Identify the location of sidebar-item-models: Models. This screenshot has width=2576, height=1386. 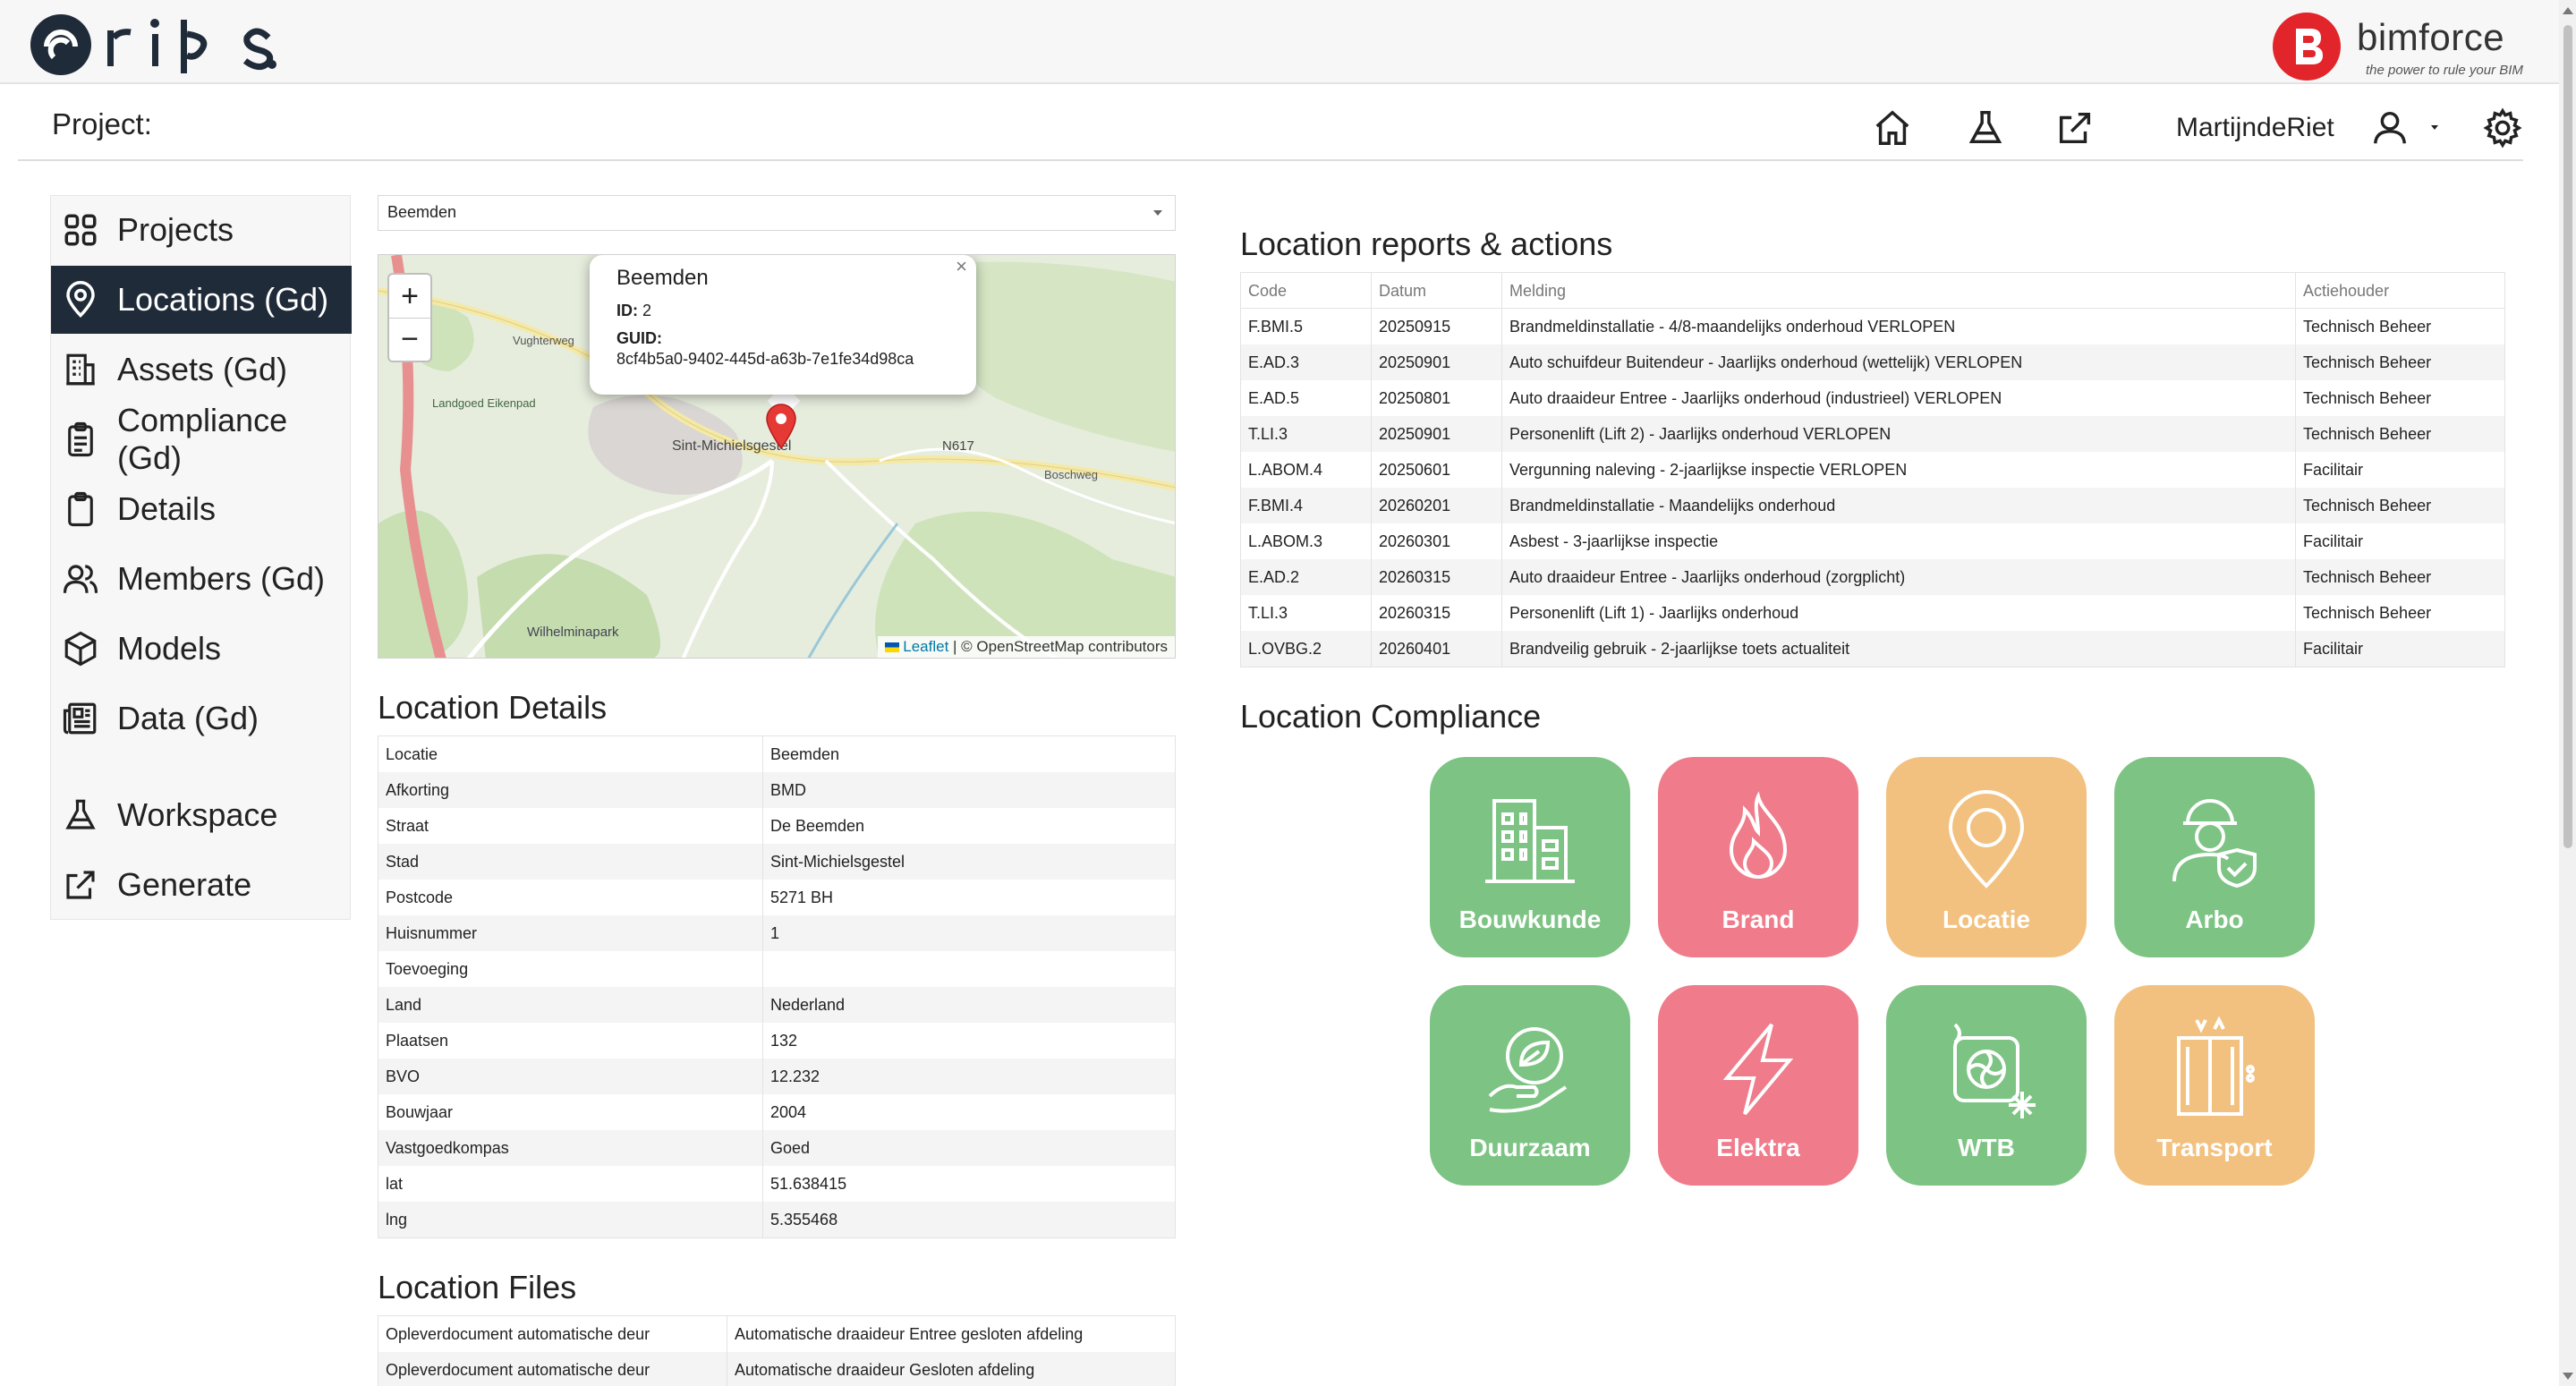
(201, 649).